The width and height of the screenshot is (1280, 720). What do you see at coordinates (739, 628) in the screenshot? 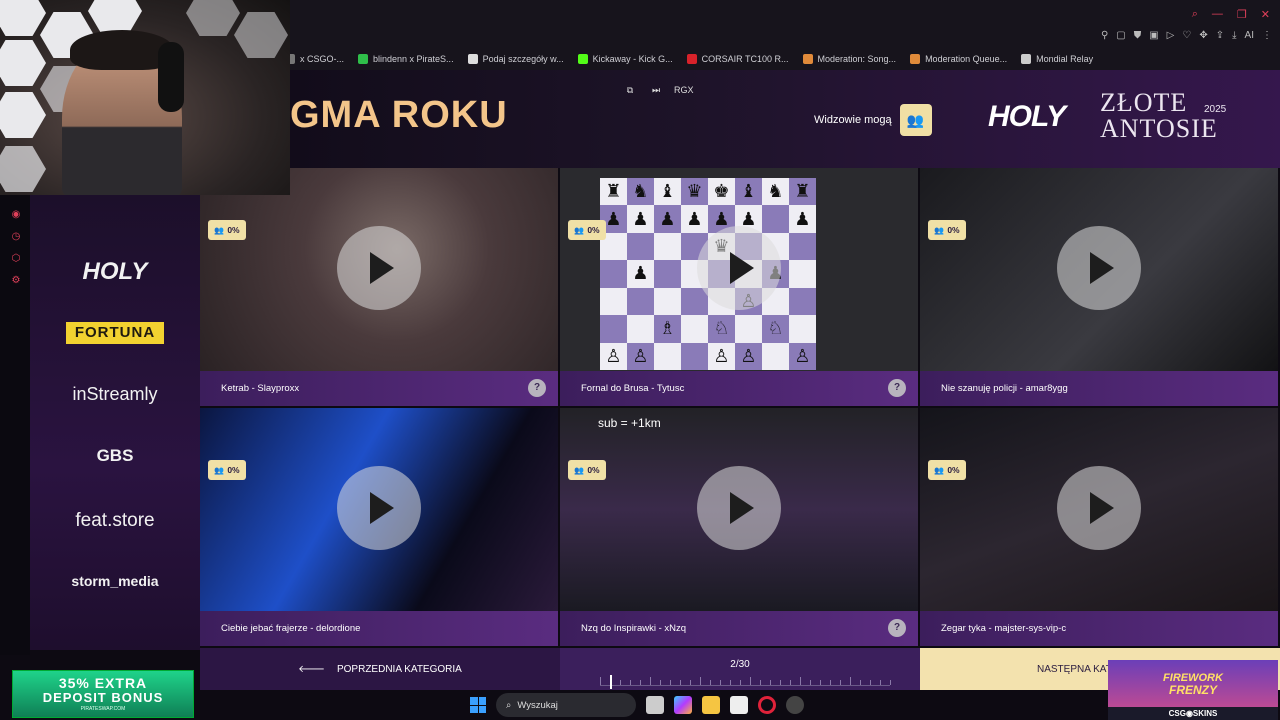
I see `clip-caption: Nzq do Inspirawki - xNzq` at bounding box center [739, 628].